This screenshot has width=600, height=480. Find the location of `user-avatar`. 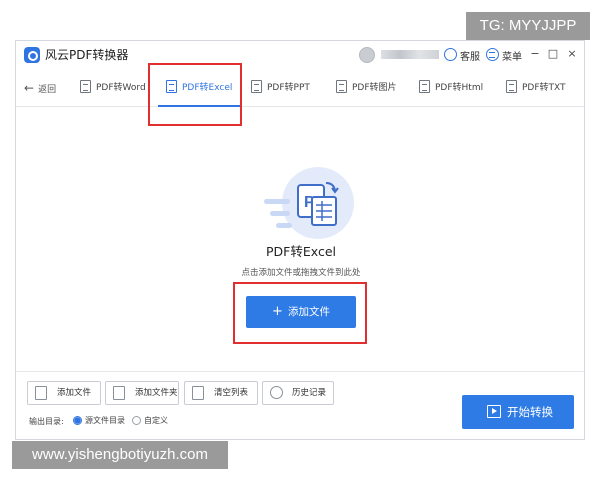

user-avatar is located at coordinates (367, 55).